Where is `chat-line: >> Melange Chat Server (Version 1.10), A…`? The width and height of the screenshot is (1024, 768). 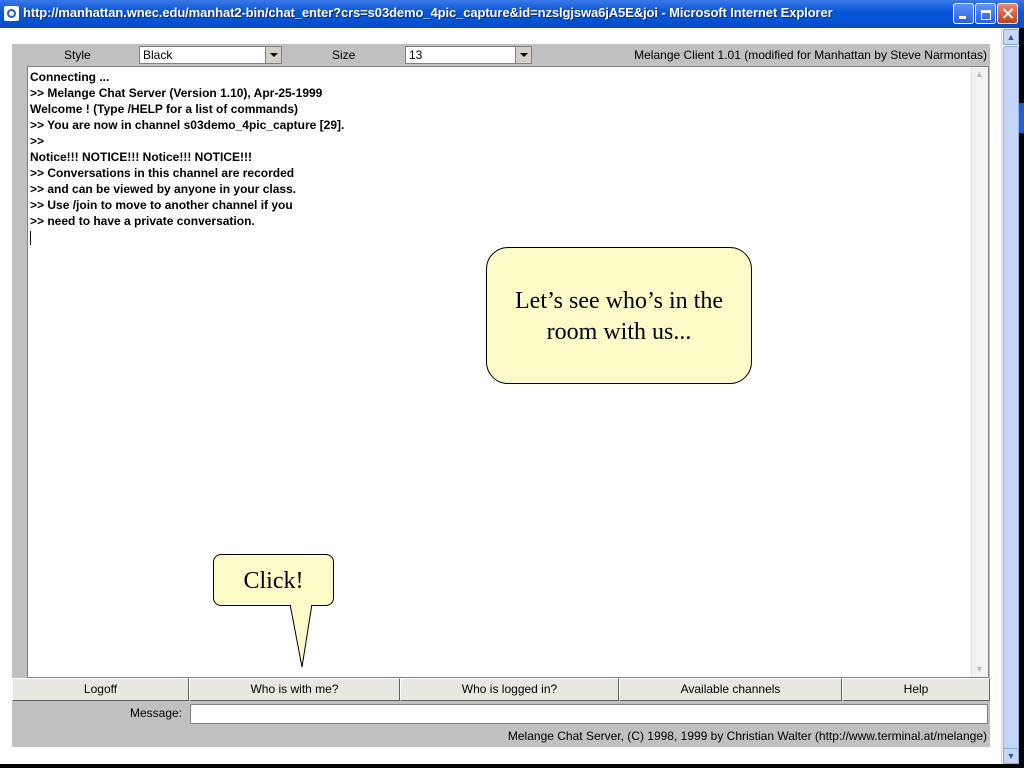 chat-line: >> Melange Chat Server (Version 1.10), A… is located at coordinates (176, 93).